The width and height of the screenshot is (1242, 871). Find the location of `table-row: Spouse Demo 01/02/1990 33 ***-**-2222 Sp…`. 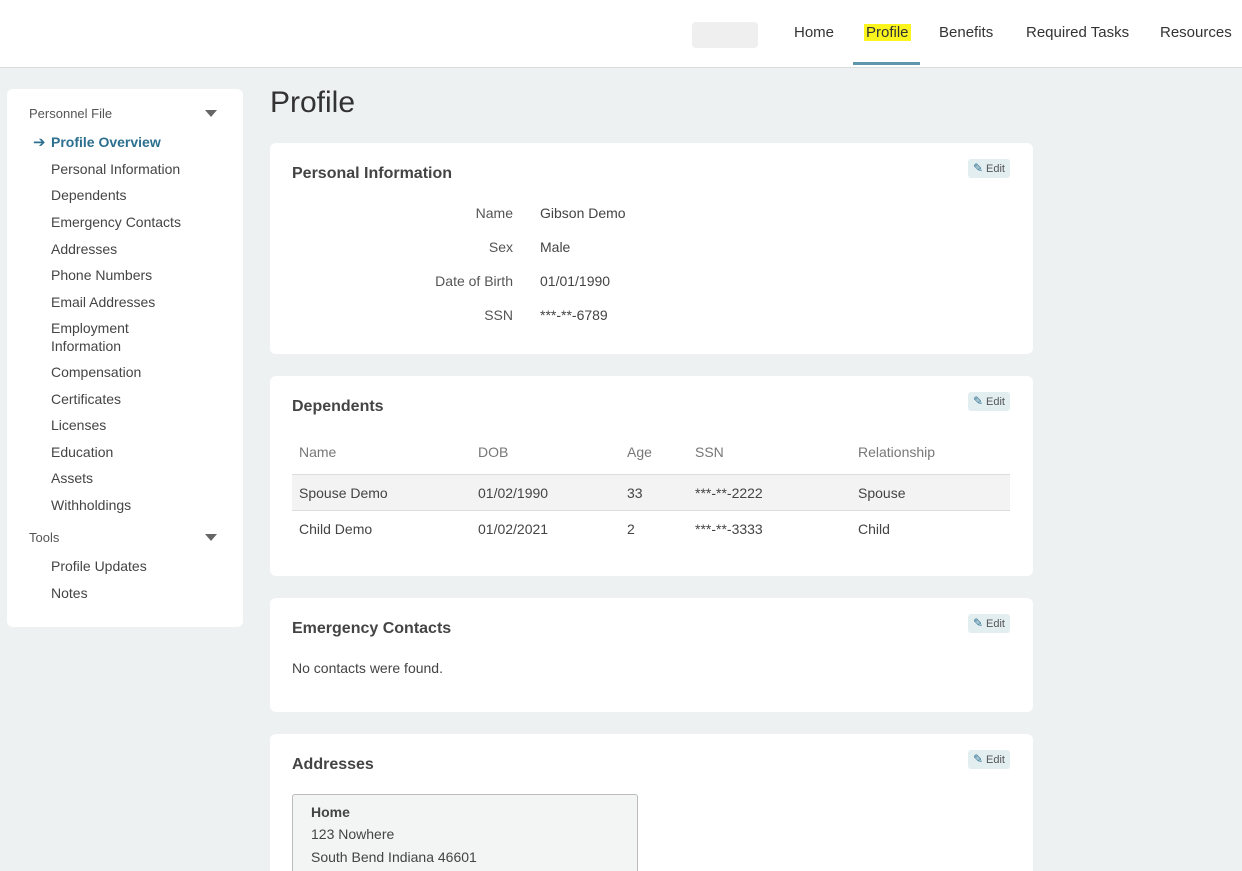

table-row: Spouse Demo 01/02/1990 33 ***-**-2222 Sp… is located at coordinates (651, 492).